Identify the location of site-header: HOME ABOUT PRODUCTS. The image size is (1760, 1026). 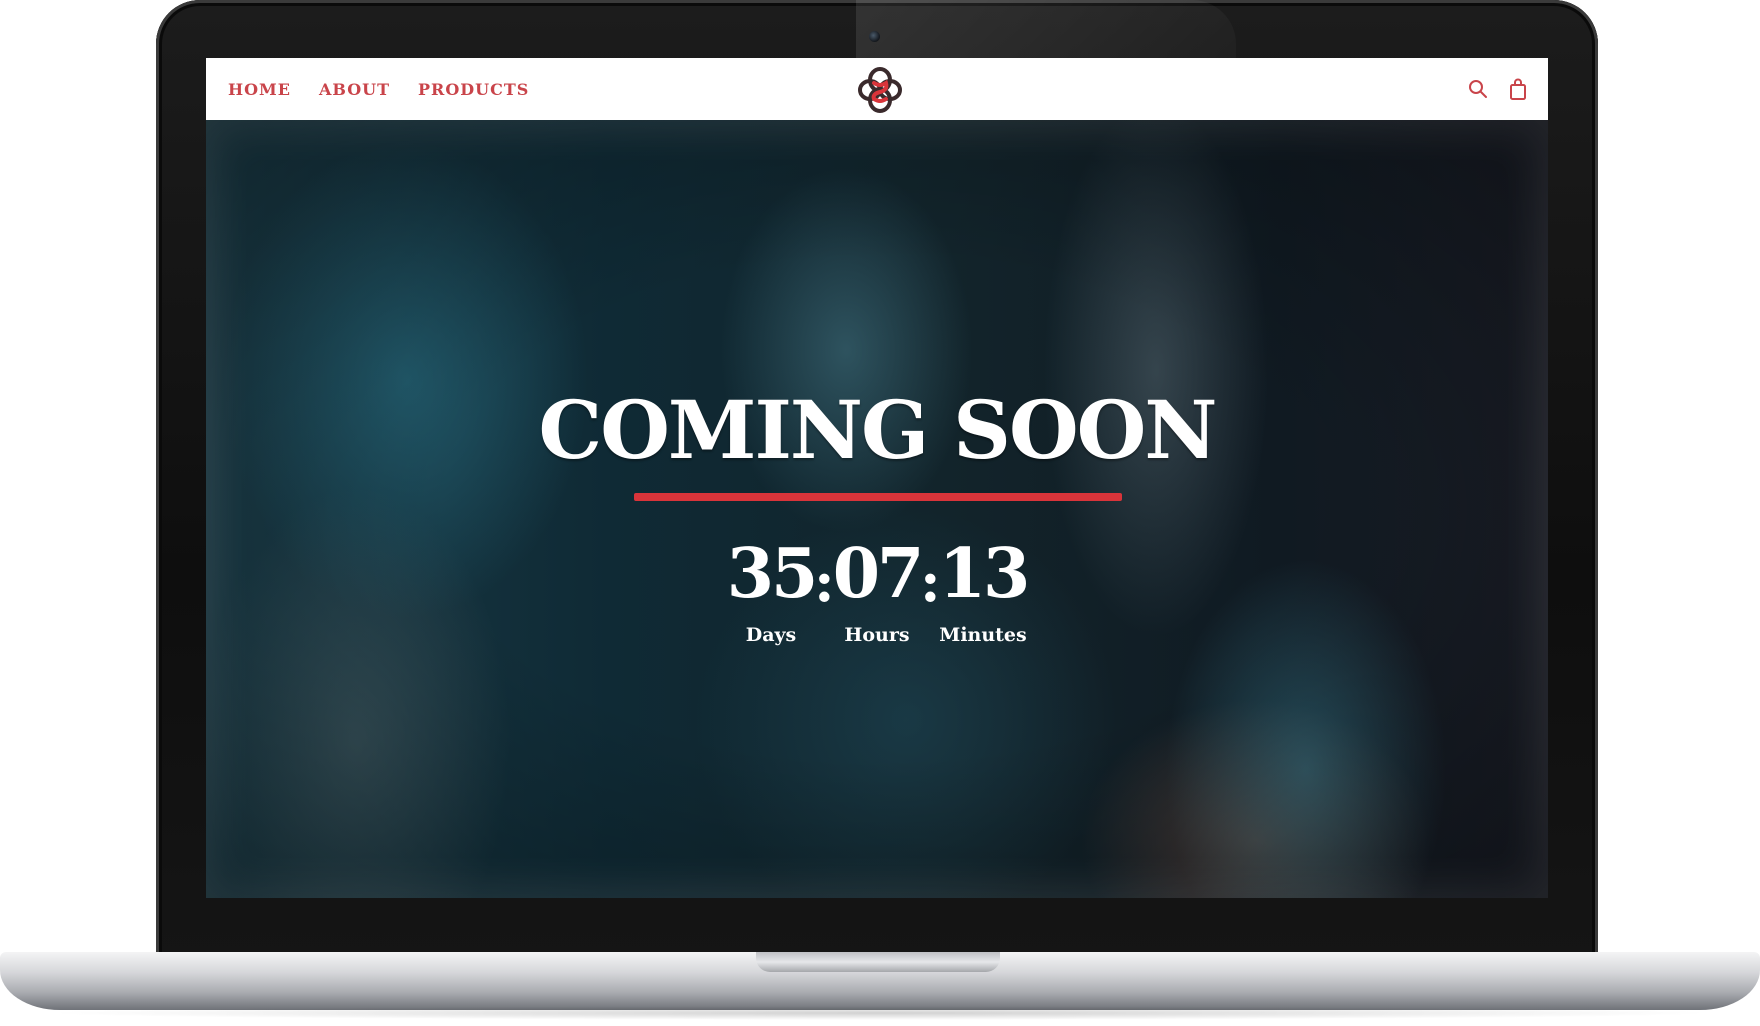
(877, 89).